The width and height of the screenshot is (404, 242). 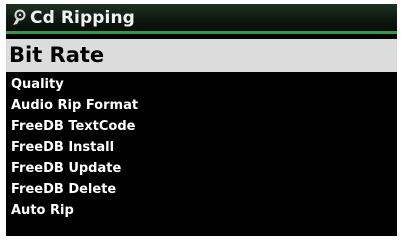 I want to click on disc-player-icon, so click(x=19, y=17).